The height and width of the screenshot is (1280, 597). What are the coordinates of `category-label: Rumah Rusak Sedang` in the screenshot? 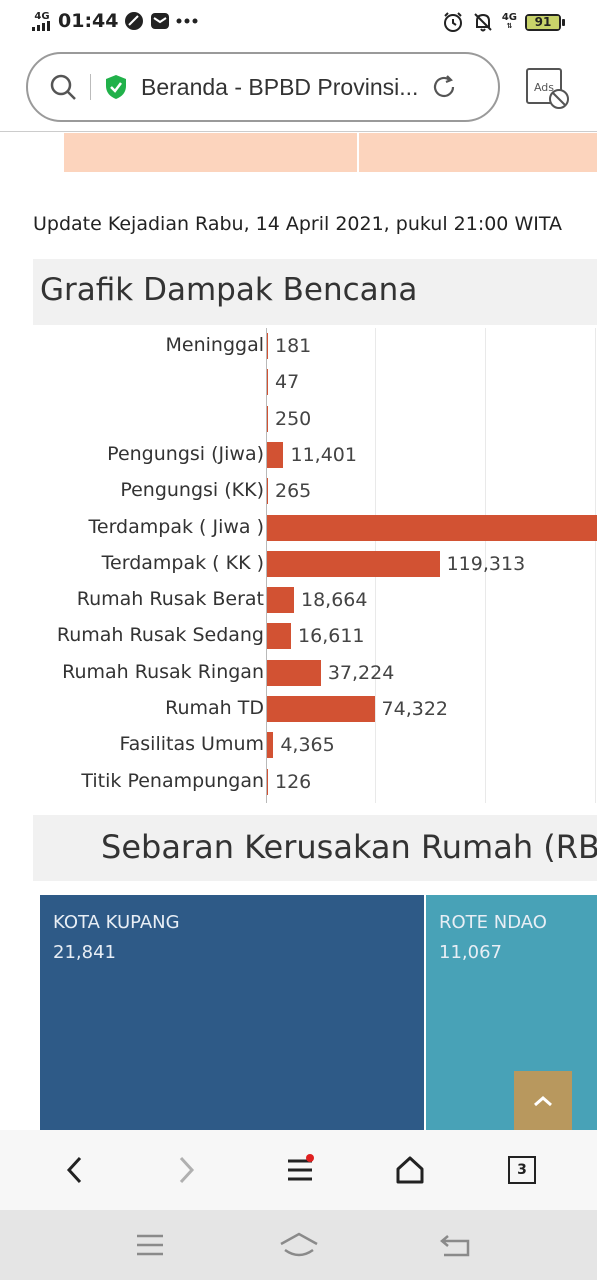 It's located at (160, 635).